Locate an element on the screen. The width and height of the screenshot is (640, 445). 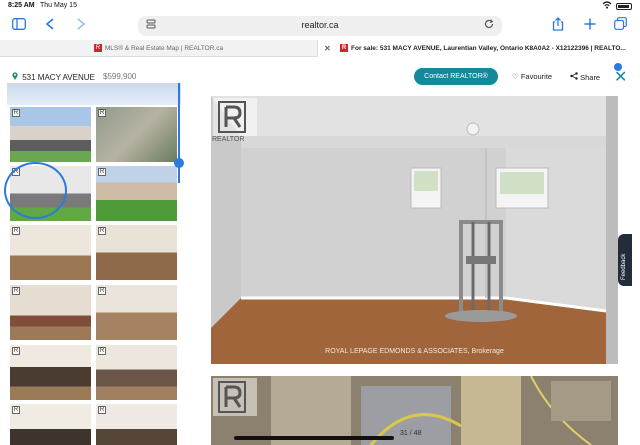
address-bar: realtor.ca is located at coordinates (320, 26).